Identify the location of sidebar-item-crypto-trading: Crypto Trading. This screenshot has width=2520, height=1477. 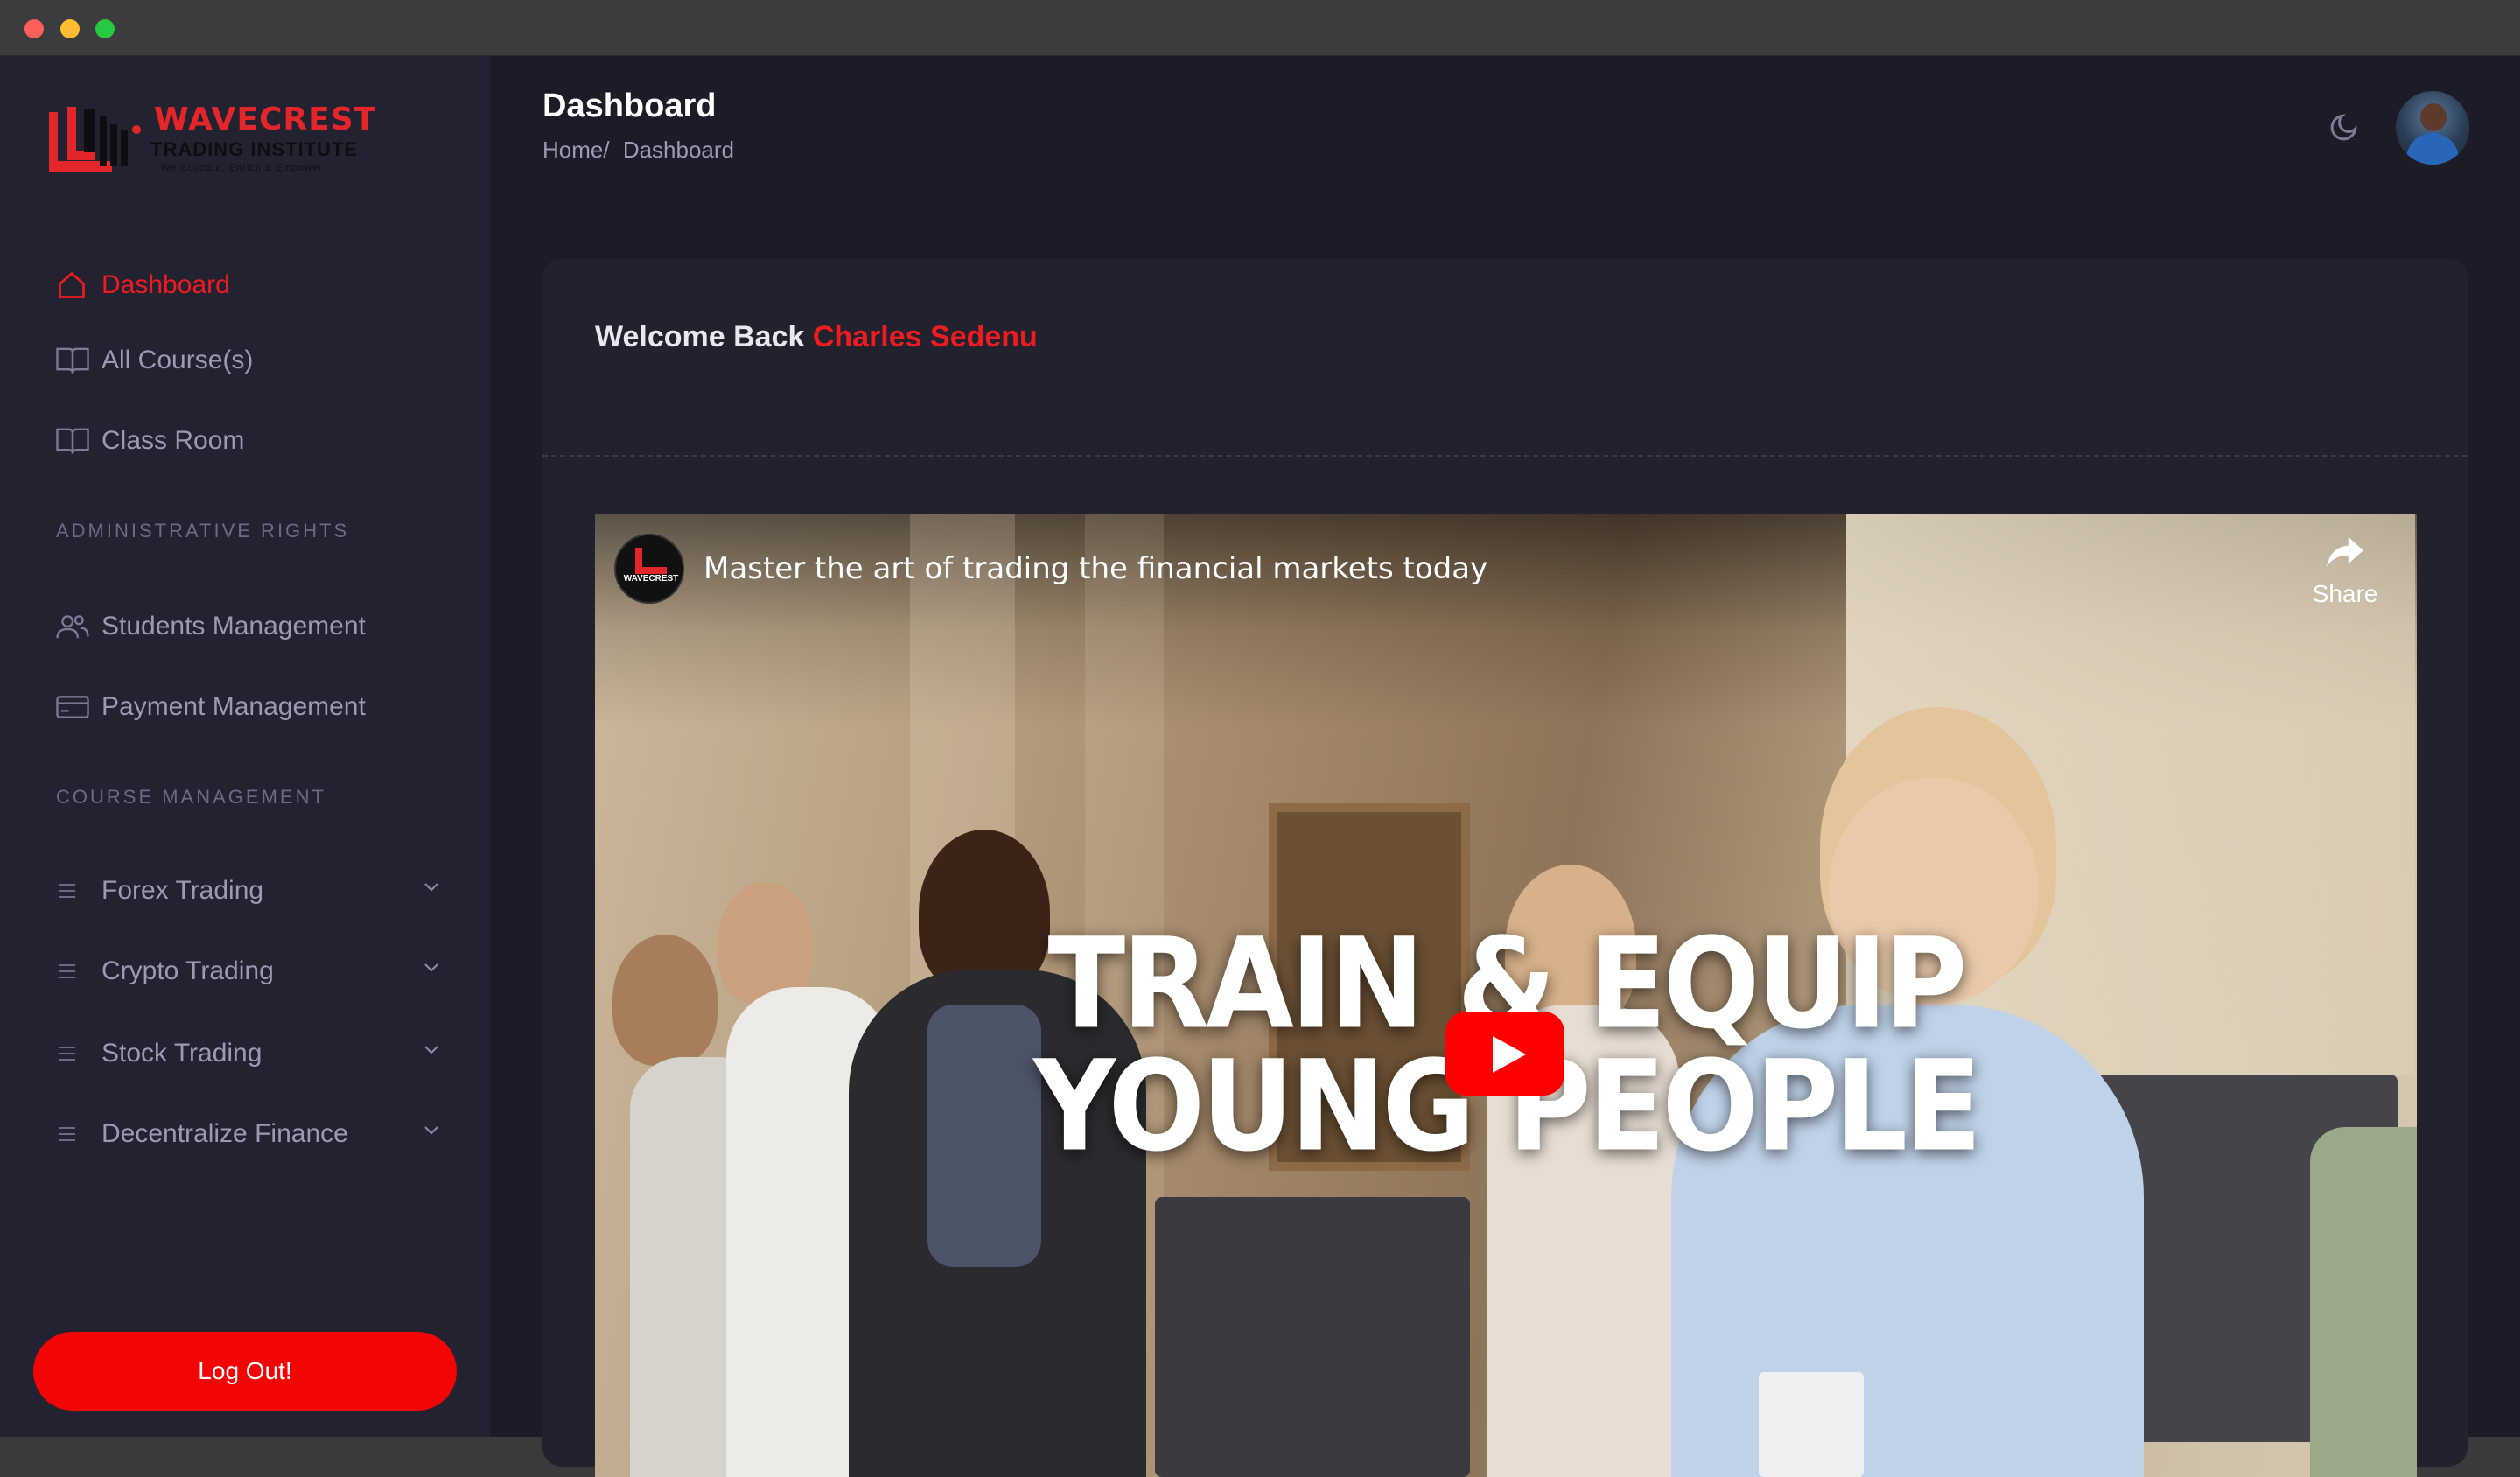
(248, 971).